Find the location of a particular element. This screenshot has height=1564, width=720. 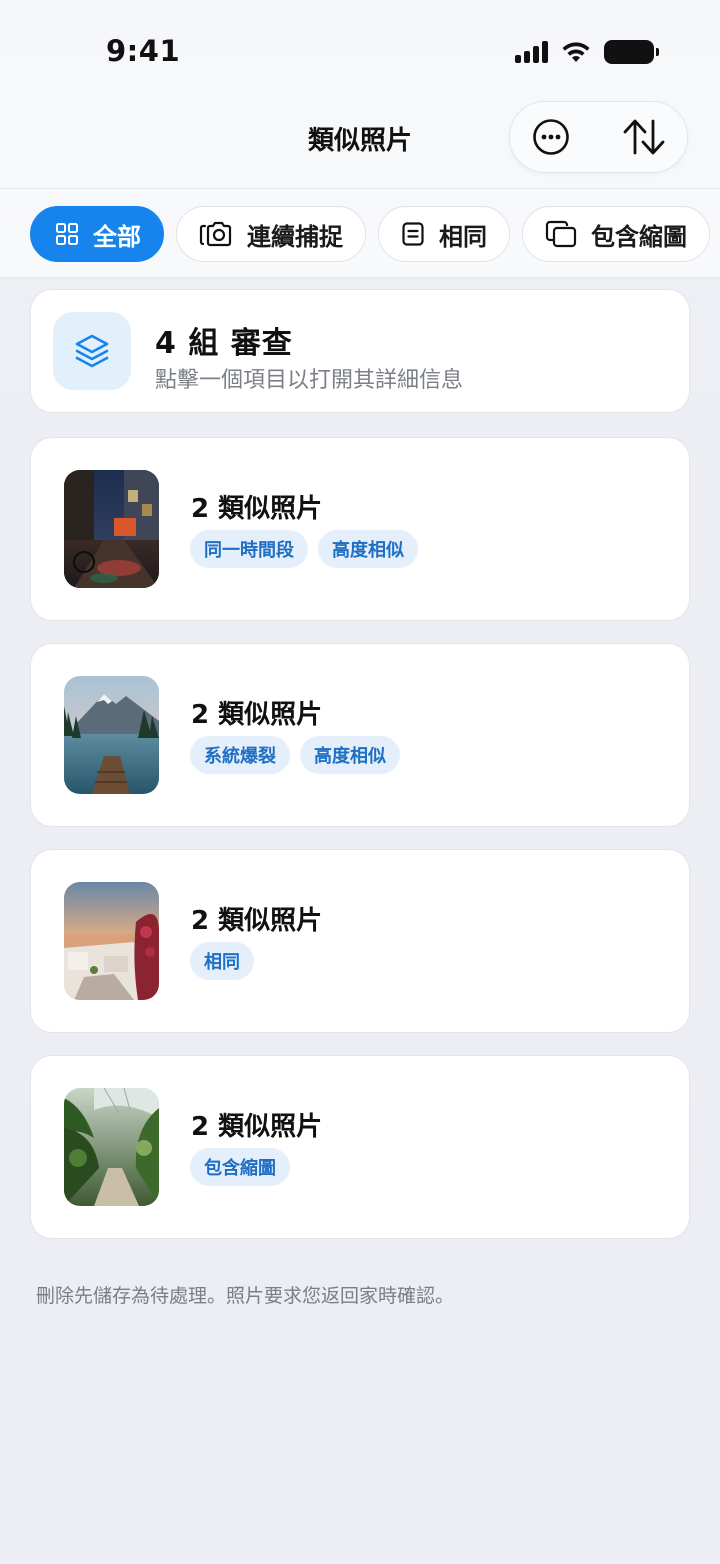

group-tags: 相同 is located at coordinates (222, 961).